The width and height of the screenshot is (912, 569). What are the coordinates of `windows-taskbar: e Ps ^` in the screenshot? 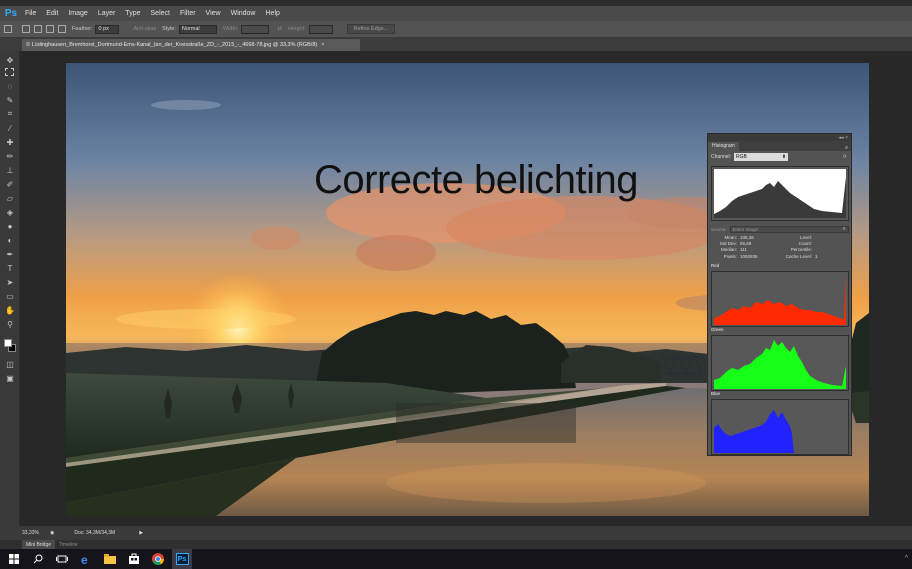 It's located at (456, 559).